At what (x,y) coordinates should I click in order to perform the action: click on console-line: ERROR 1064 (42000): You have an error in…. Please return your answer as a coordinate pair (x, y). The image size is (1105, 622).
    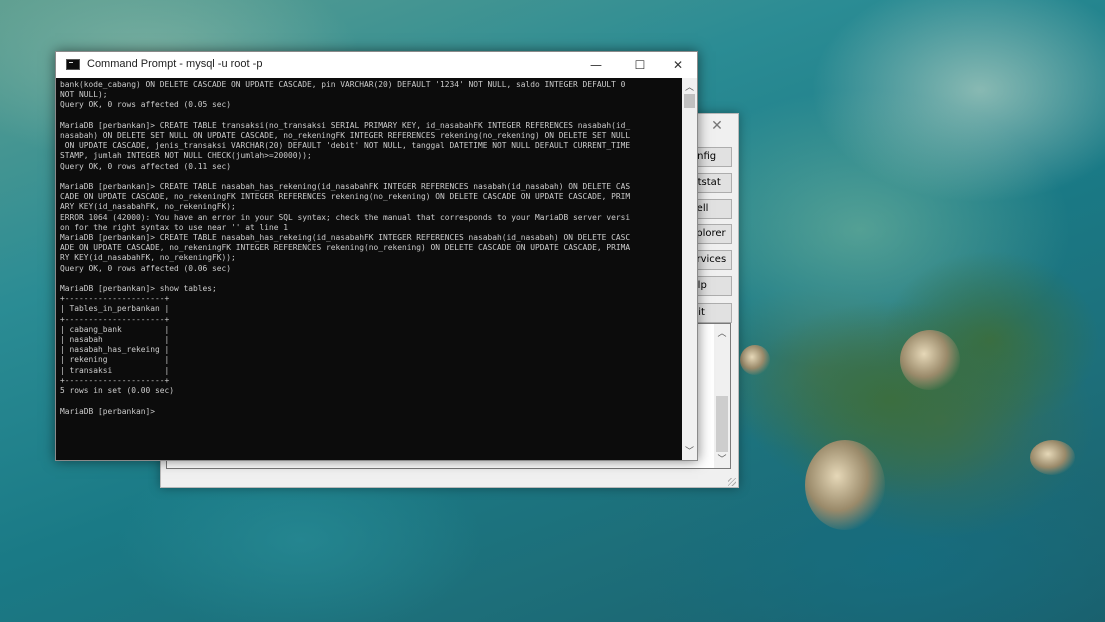
    Looking at the image, I should click on (345, 217).